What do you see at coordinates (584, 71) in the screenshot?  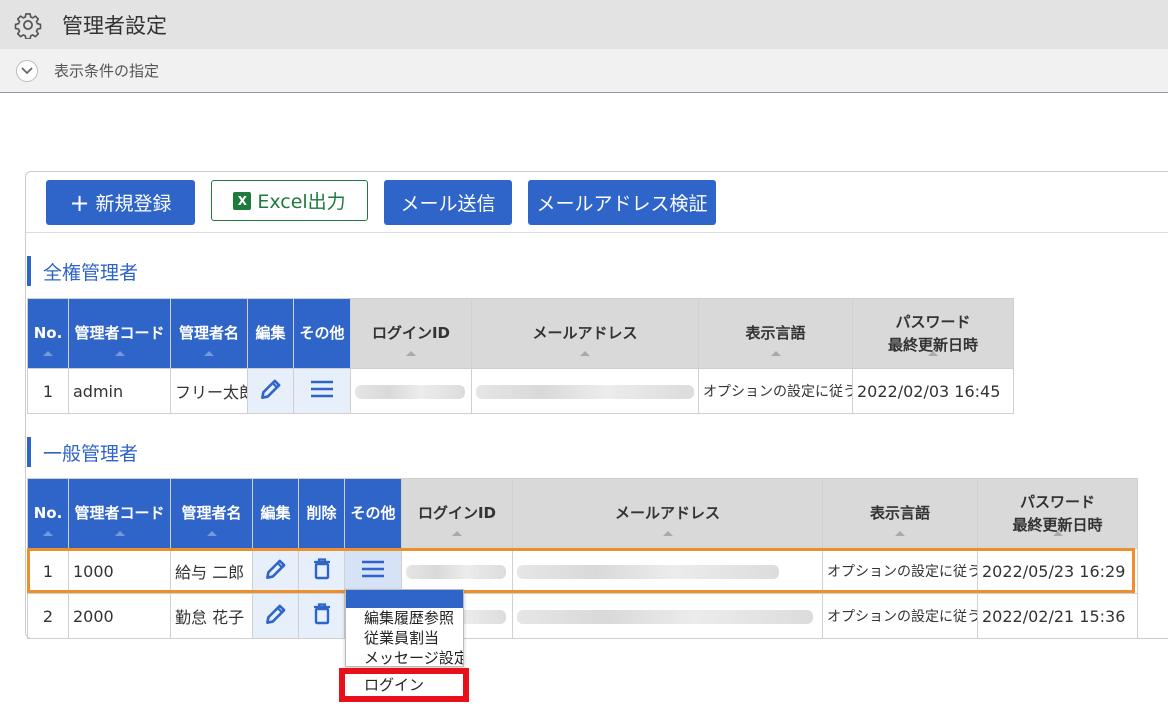 I see `filter-toggle: 表示条件の指定` at bounding box center [584, 71].